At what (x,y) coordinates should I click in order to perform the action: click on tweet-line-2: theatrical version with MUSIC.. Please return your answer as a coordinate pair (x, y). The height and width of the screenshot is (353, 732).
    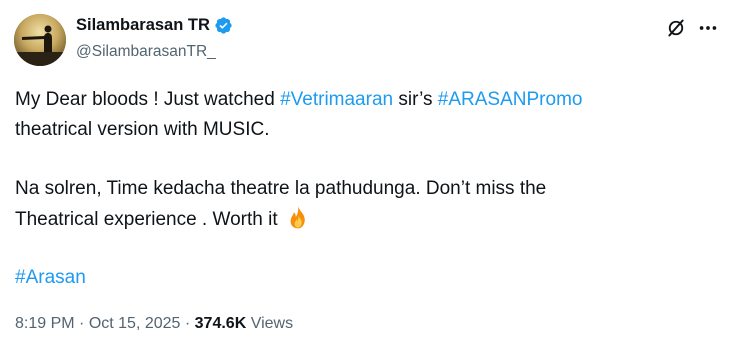
    Looking at the image, I should click on (142, 129).